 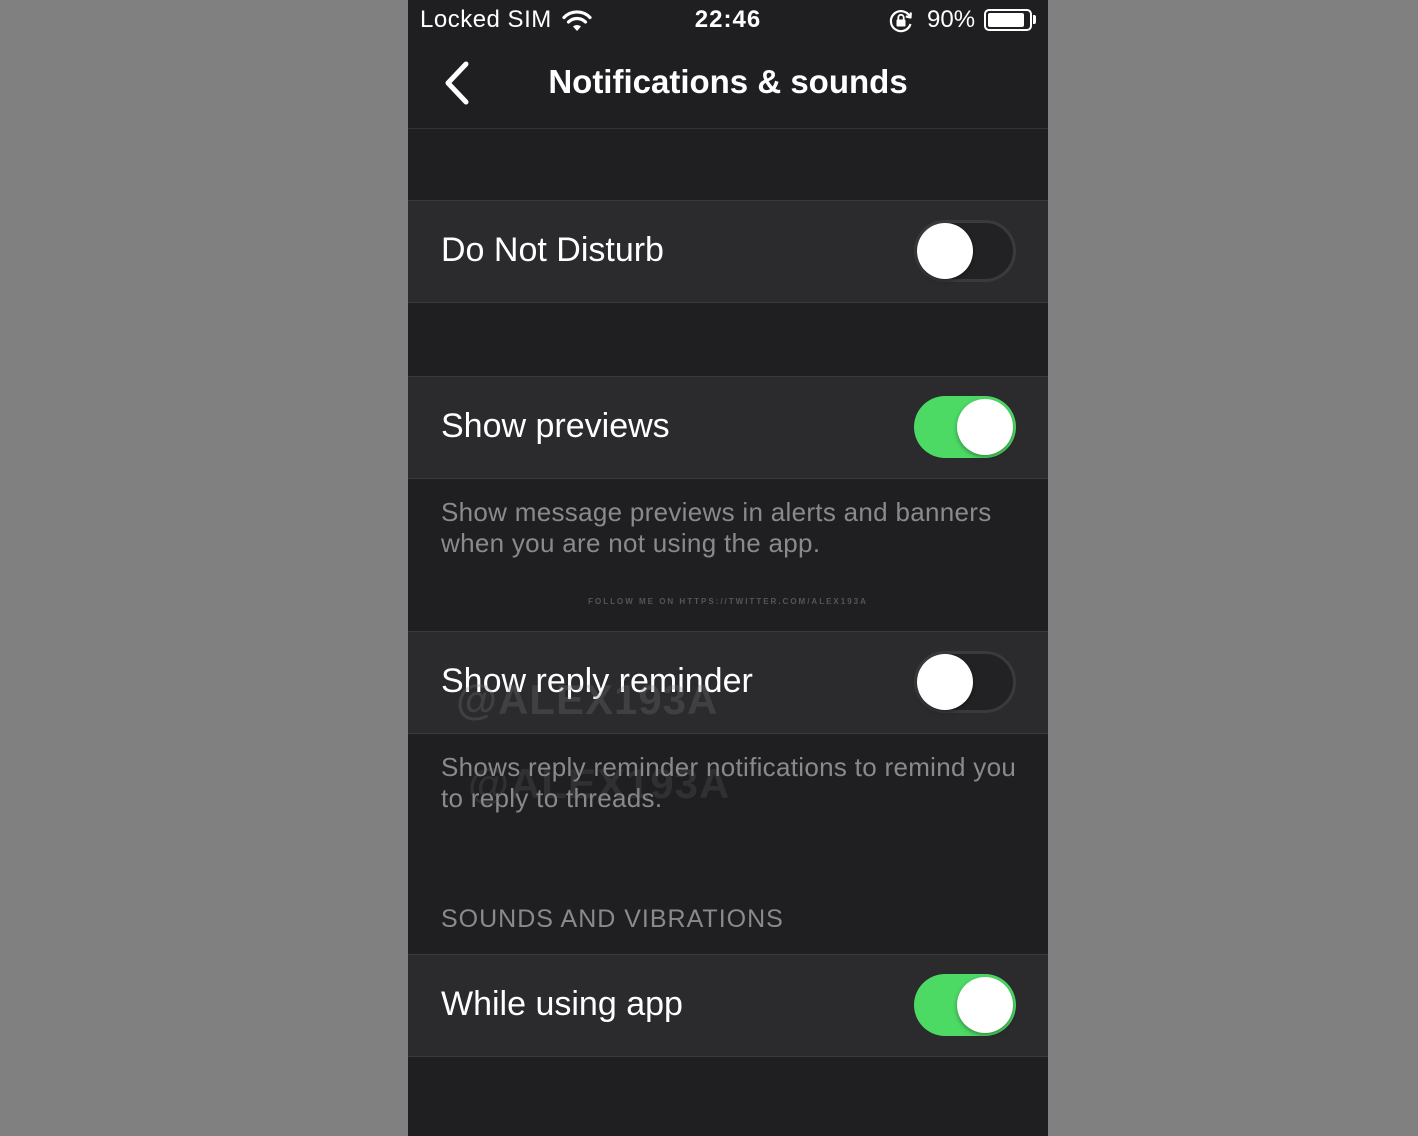 What do you see at coordinates (728, 427) in the screenshot?
I see `show-previews-row: Show previews` at bounding box center [728, 427].